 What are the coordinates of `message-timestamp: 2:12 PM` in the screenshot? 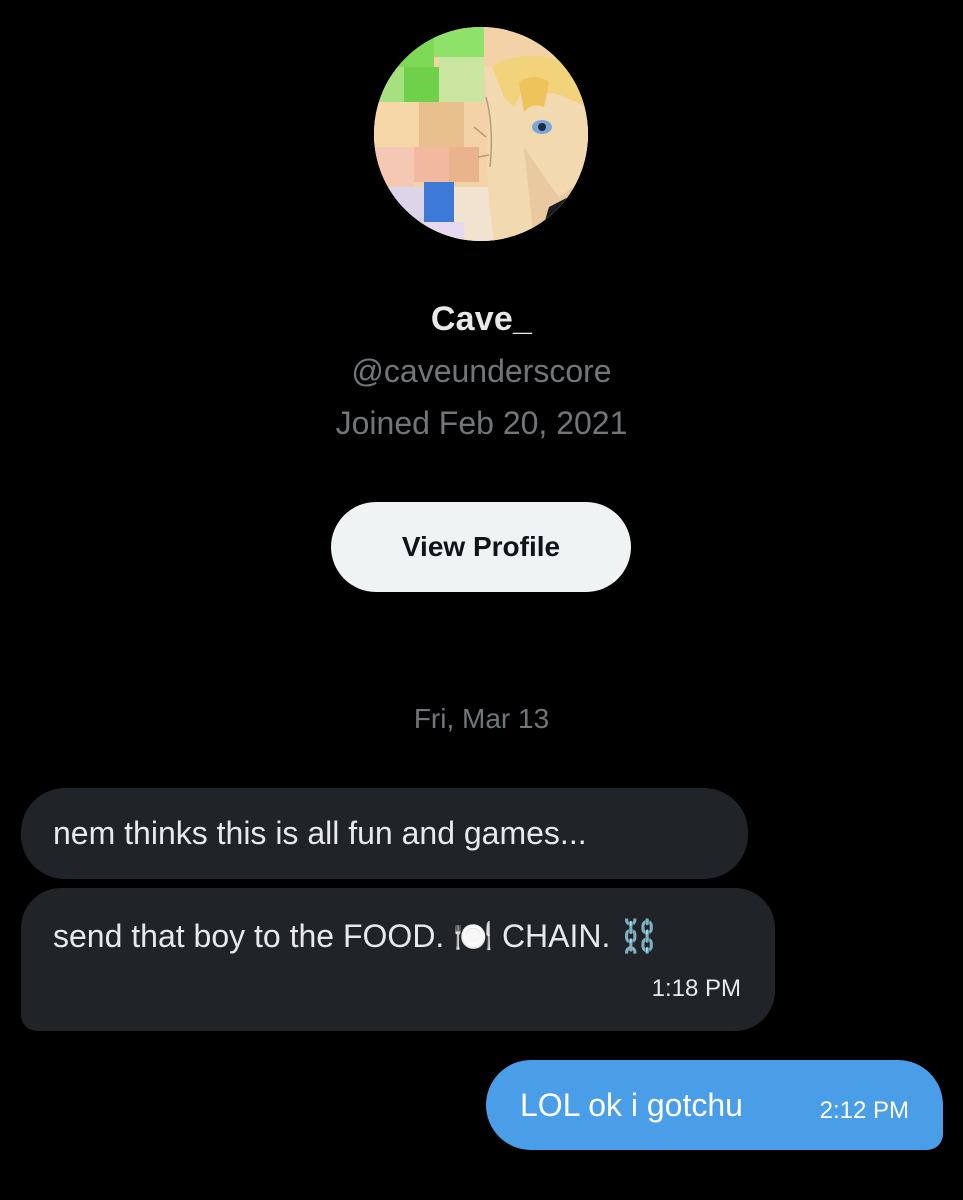 It's located at (864, 1110).